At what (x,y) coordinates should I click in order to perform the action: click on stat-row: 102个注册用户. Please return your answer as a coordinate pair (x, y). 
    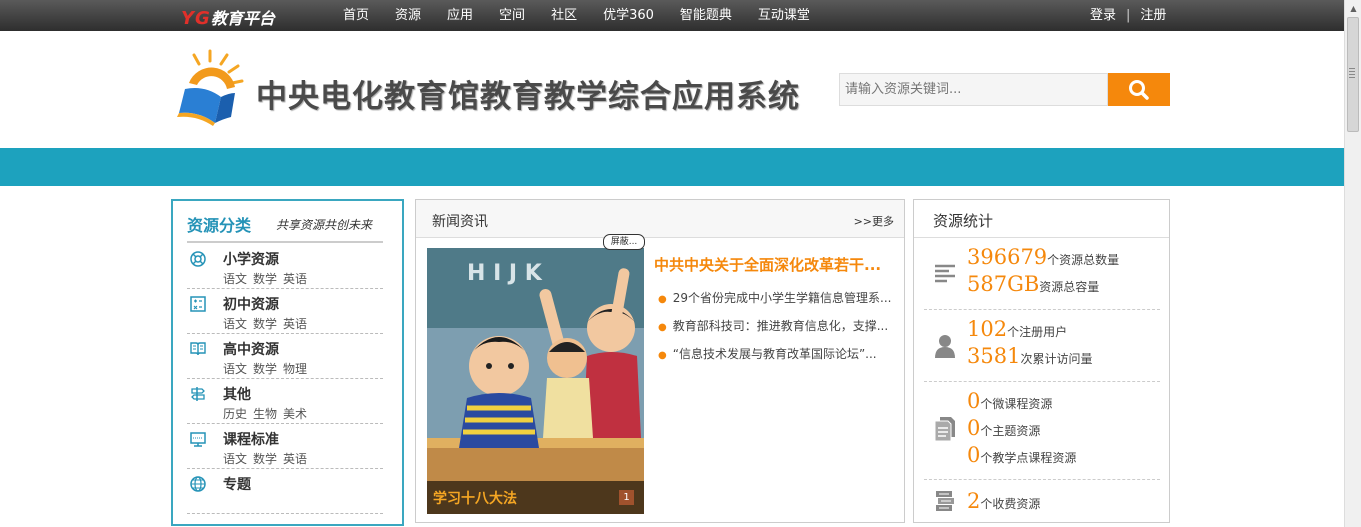
    Looking at the image, I should click on (1017, 329).